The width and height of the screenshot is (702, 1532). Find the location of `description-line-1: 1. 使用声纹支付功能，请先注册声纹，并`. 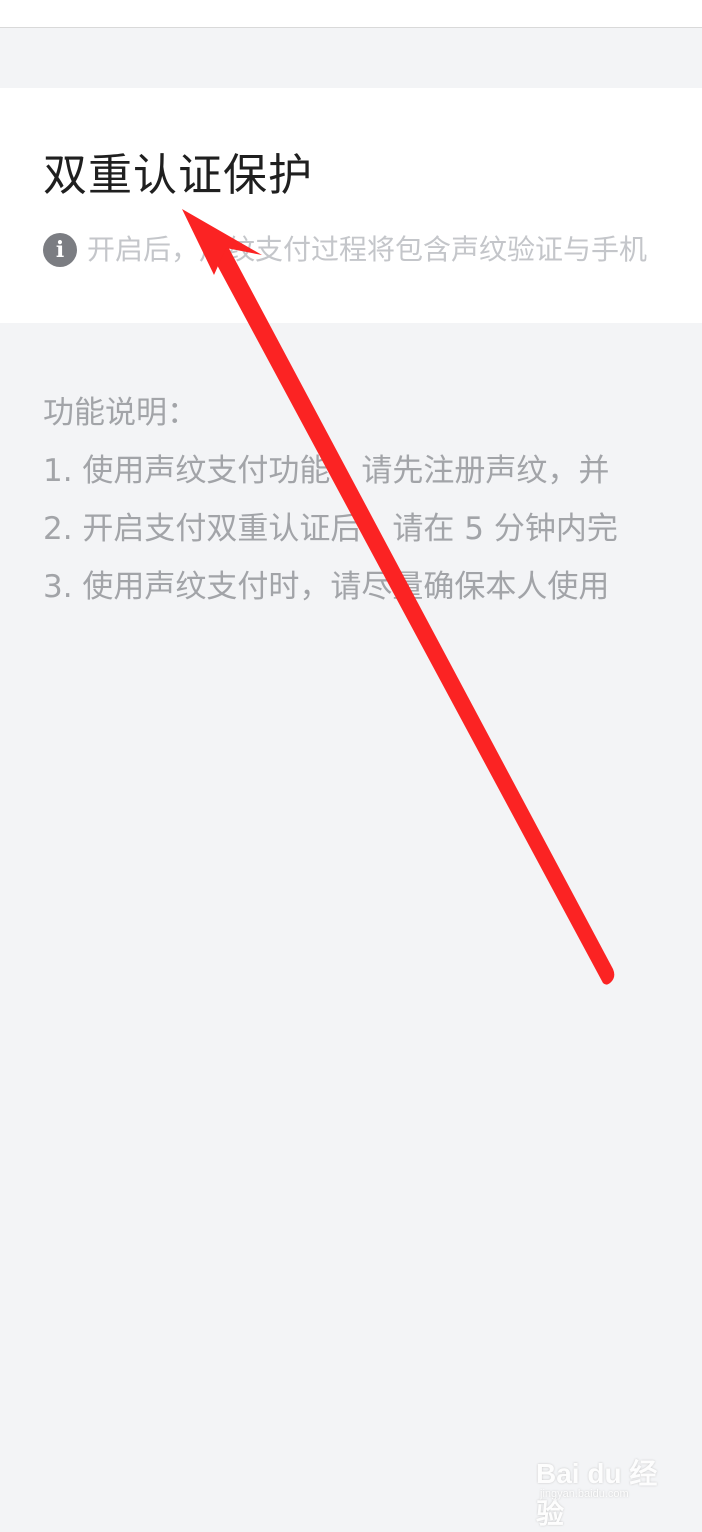

description-line-1: 1. 使用声纹支付功能，请先注册声纹，并 is located at coordinates (326, 471).